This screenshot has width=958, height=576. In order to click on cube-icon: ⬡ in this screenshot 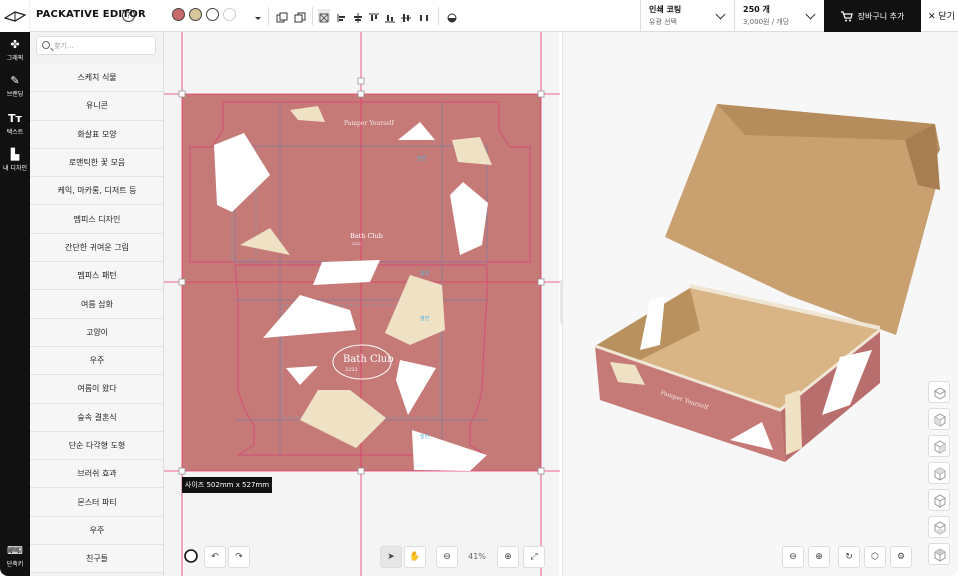, I will do `click(875, 557)`.